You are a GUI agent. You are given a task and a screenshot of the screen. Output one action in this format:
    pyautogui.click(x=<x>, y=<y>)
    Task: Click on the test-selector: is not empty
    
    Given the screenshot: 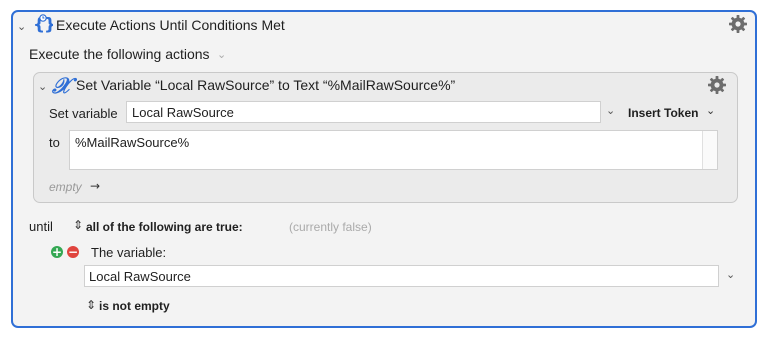 What is the action you would take?
    pyautogui.click(x=134, y=306)
    